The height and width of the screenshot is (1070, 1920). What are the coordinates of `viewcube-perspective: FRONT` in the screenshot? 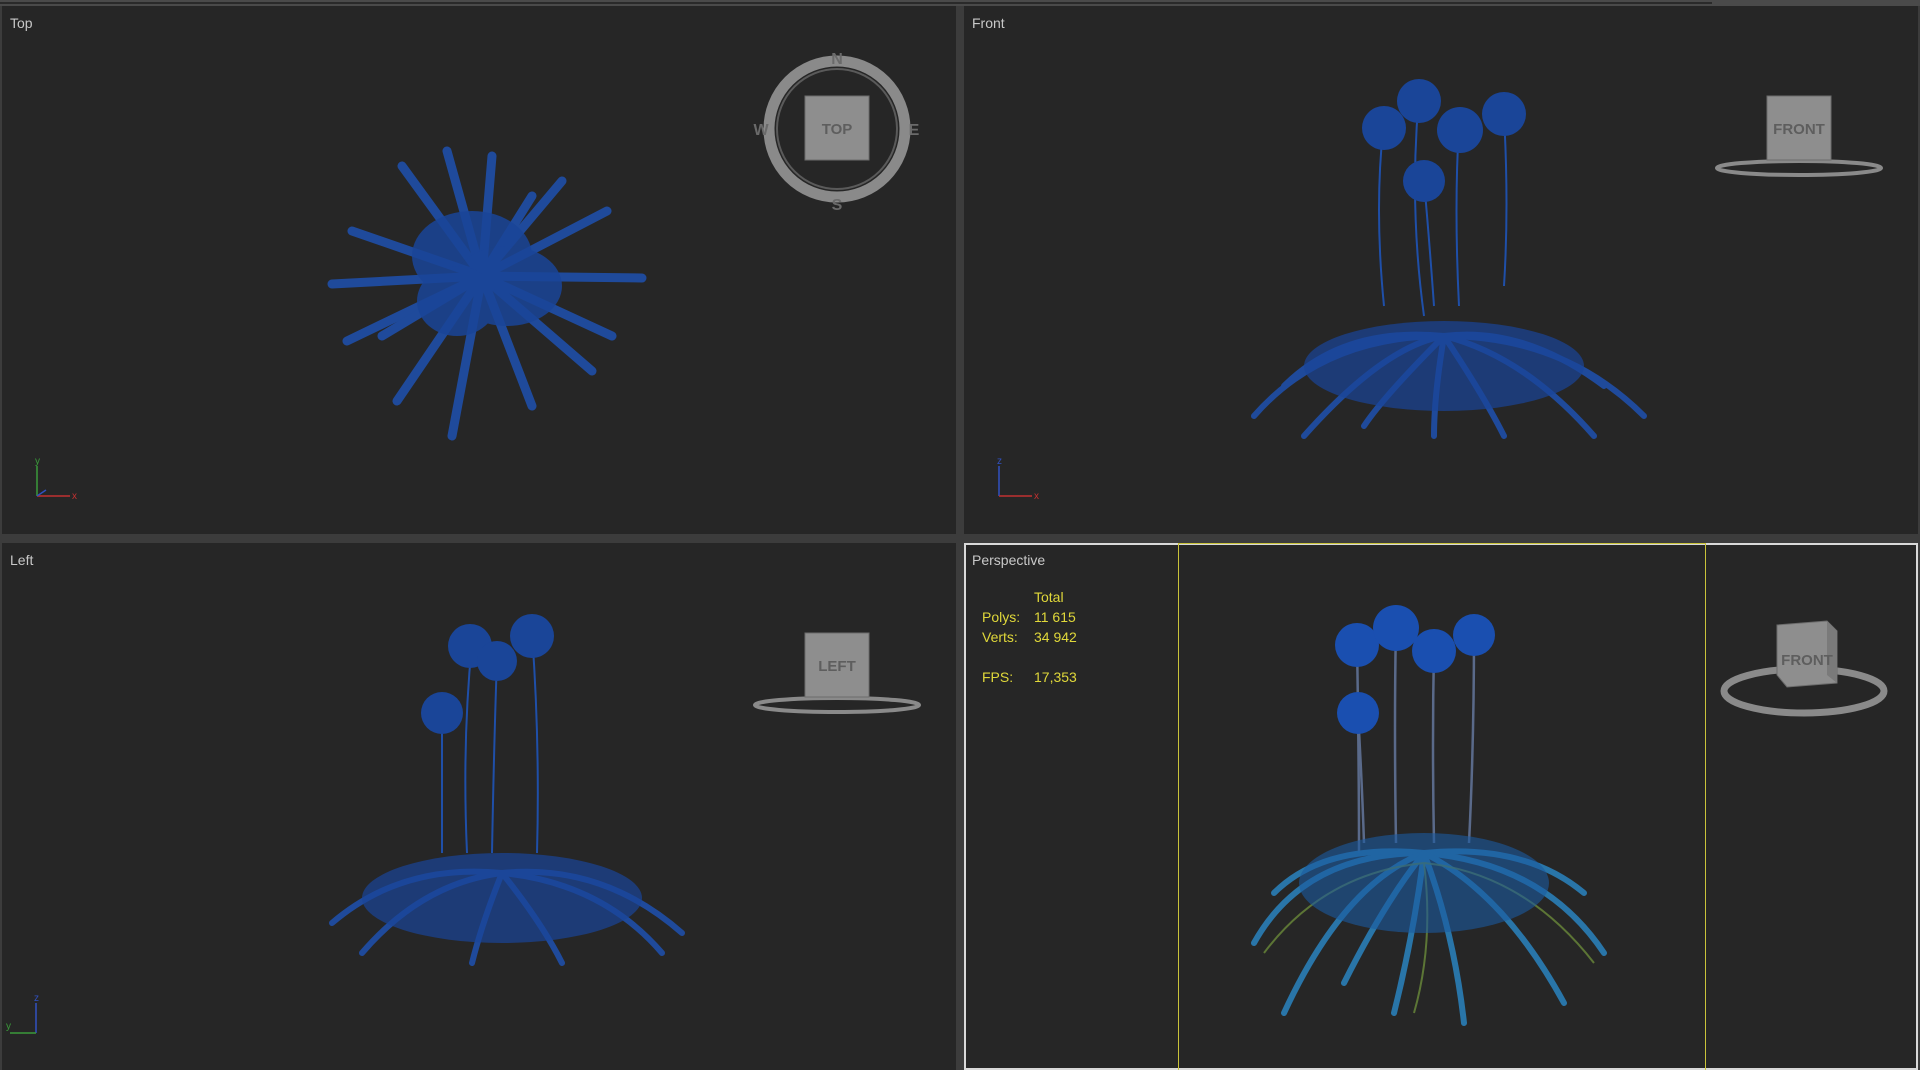 It's located at (1804, 668).